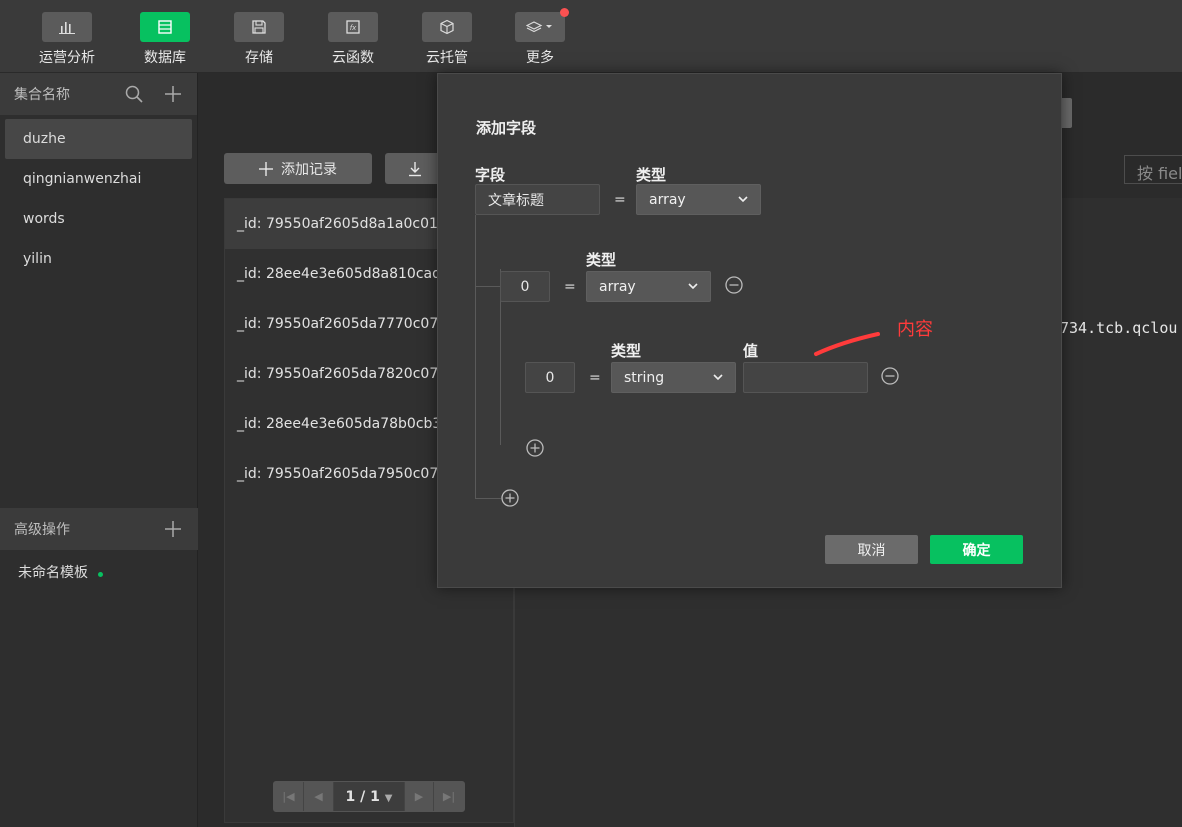 Image resolution: width=1182 pixels, height=827 pixels. What do you see at coordinates (134, 96) in the screenshot?
I see `search-icon` at bounding box center [134, 96].